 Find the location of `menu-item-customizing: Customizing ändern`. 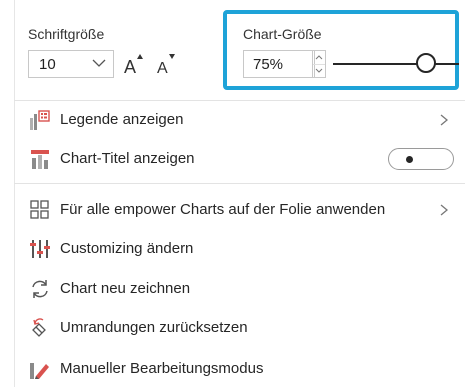

menu-item-customizing: Customizing ändern is located at coordinates (239, 249).